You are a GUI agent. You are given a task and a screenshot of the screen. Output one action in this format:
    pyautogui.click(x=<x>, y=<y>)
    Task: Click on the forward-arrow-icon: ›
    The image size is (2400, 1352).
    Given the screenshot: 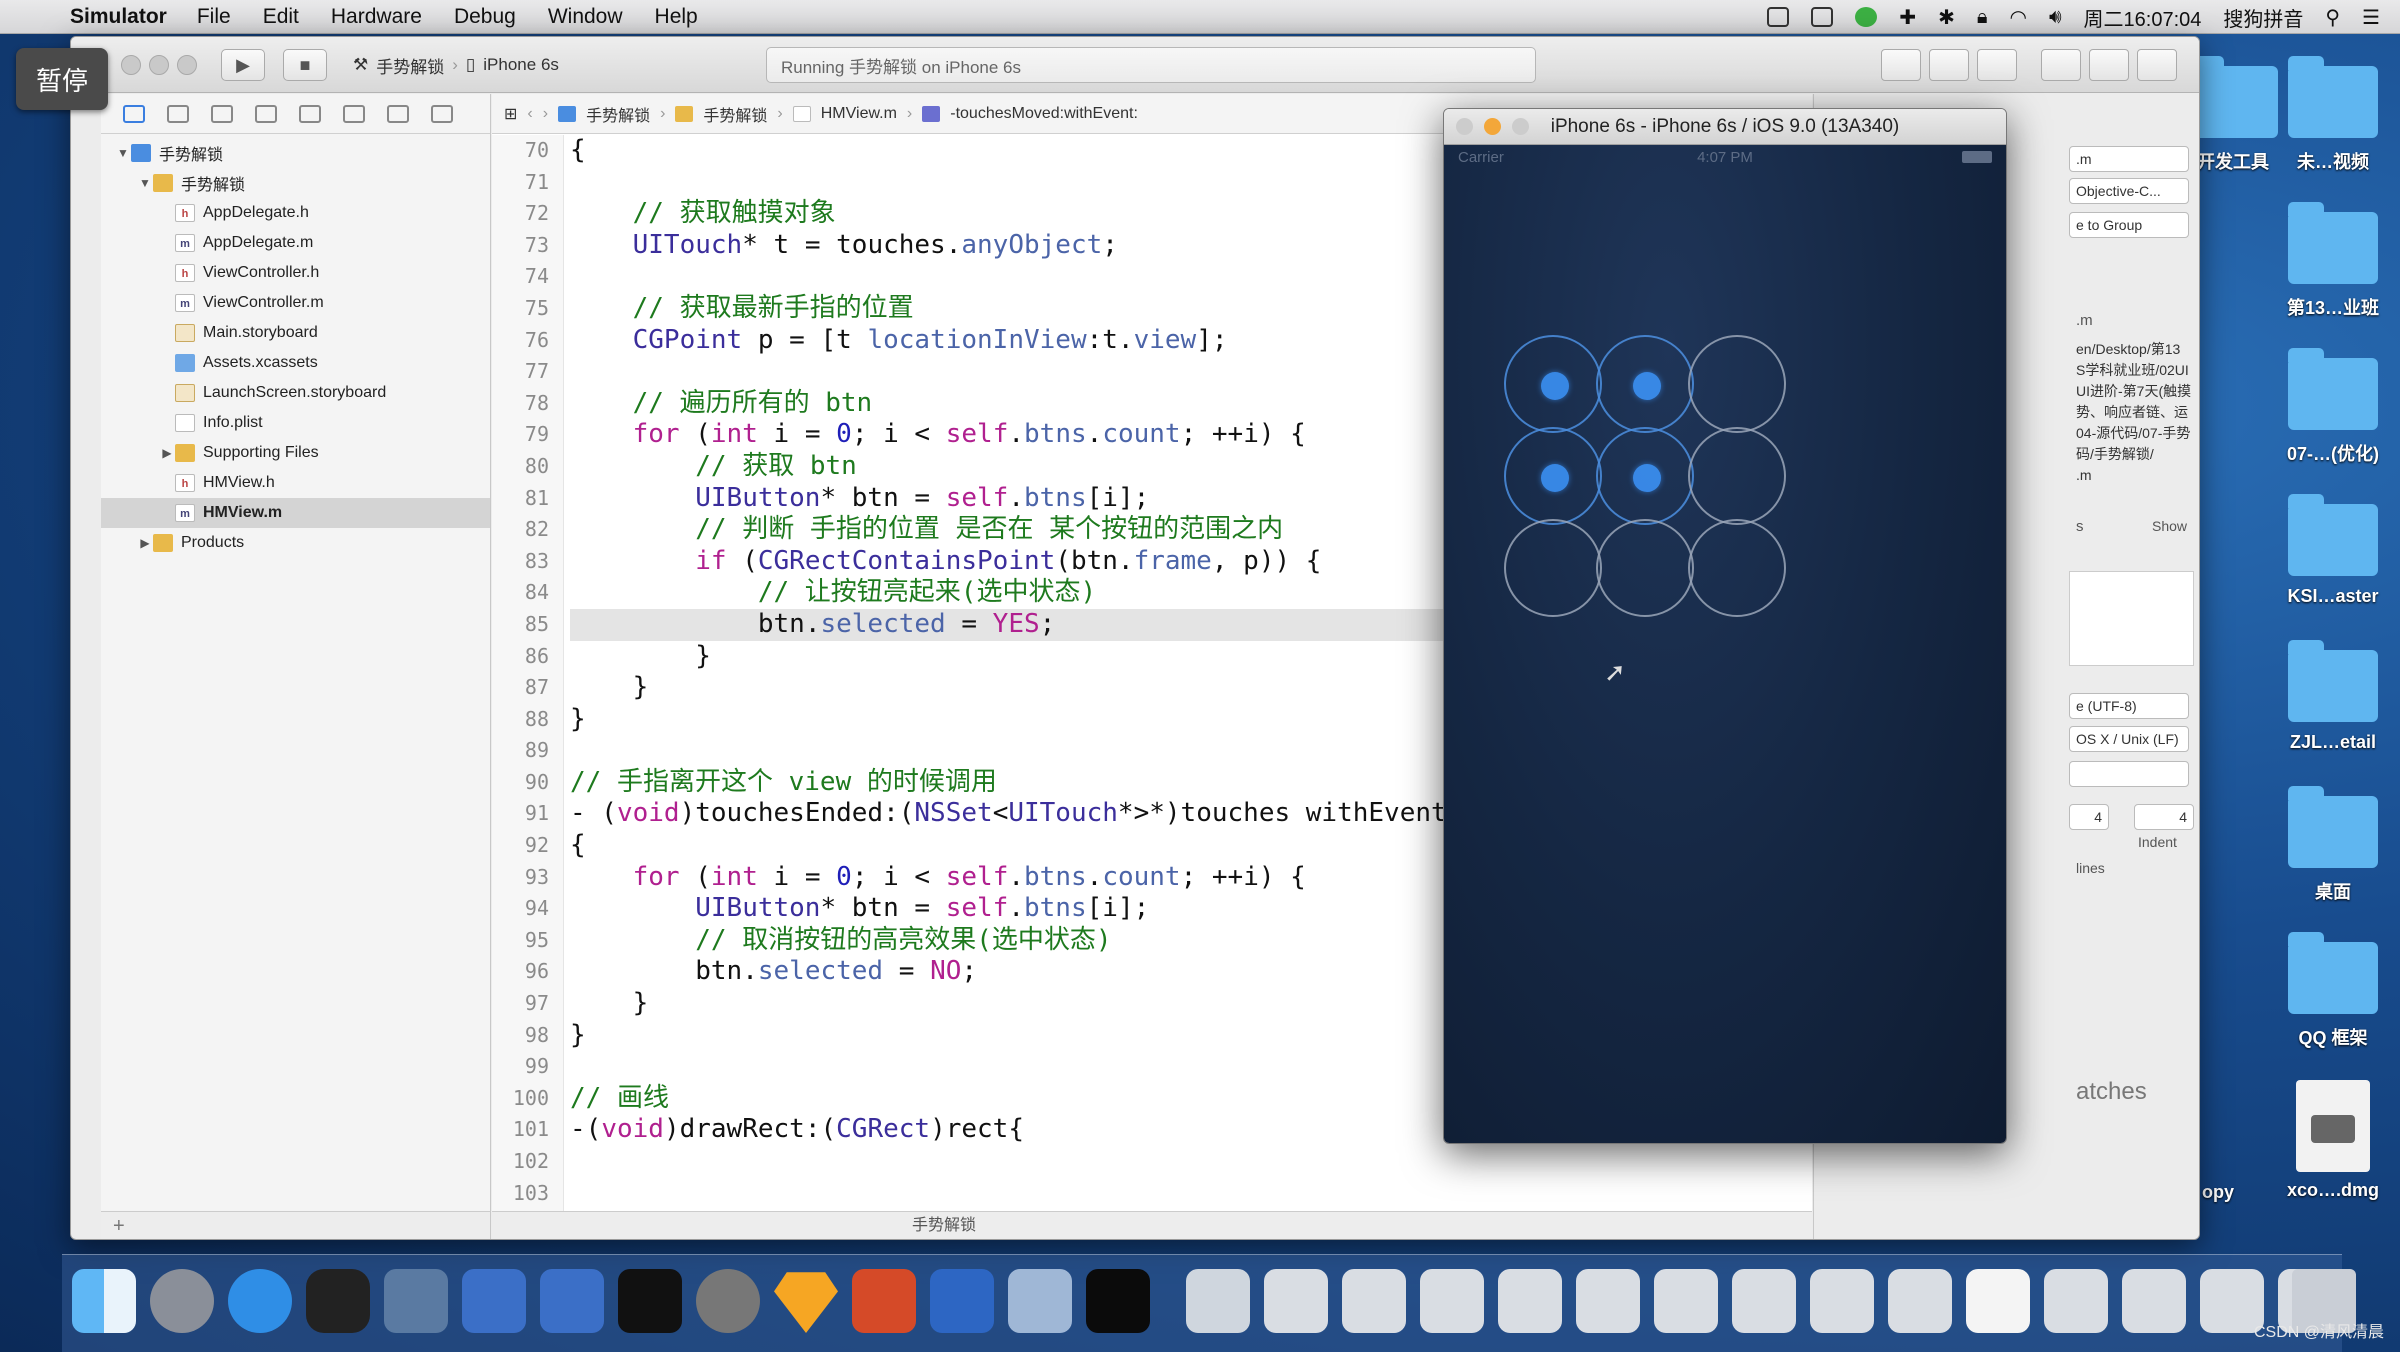 What is the action you would take?
    pyautogui.click(x=545, y=114)
    